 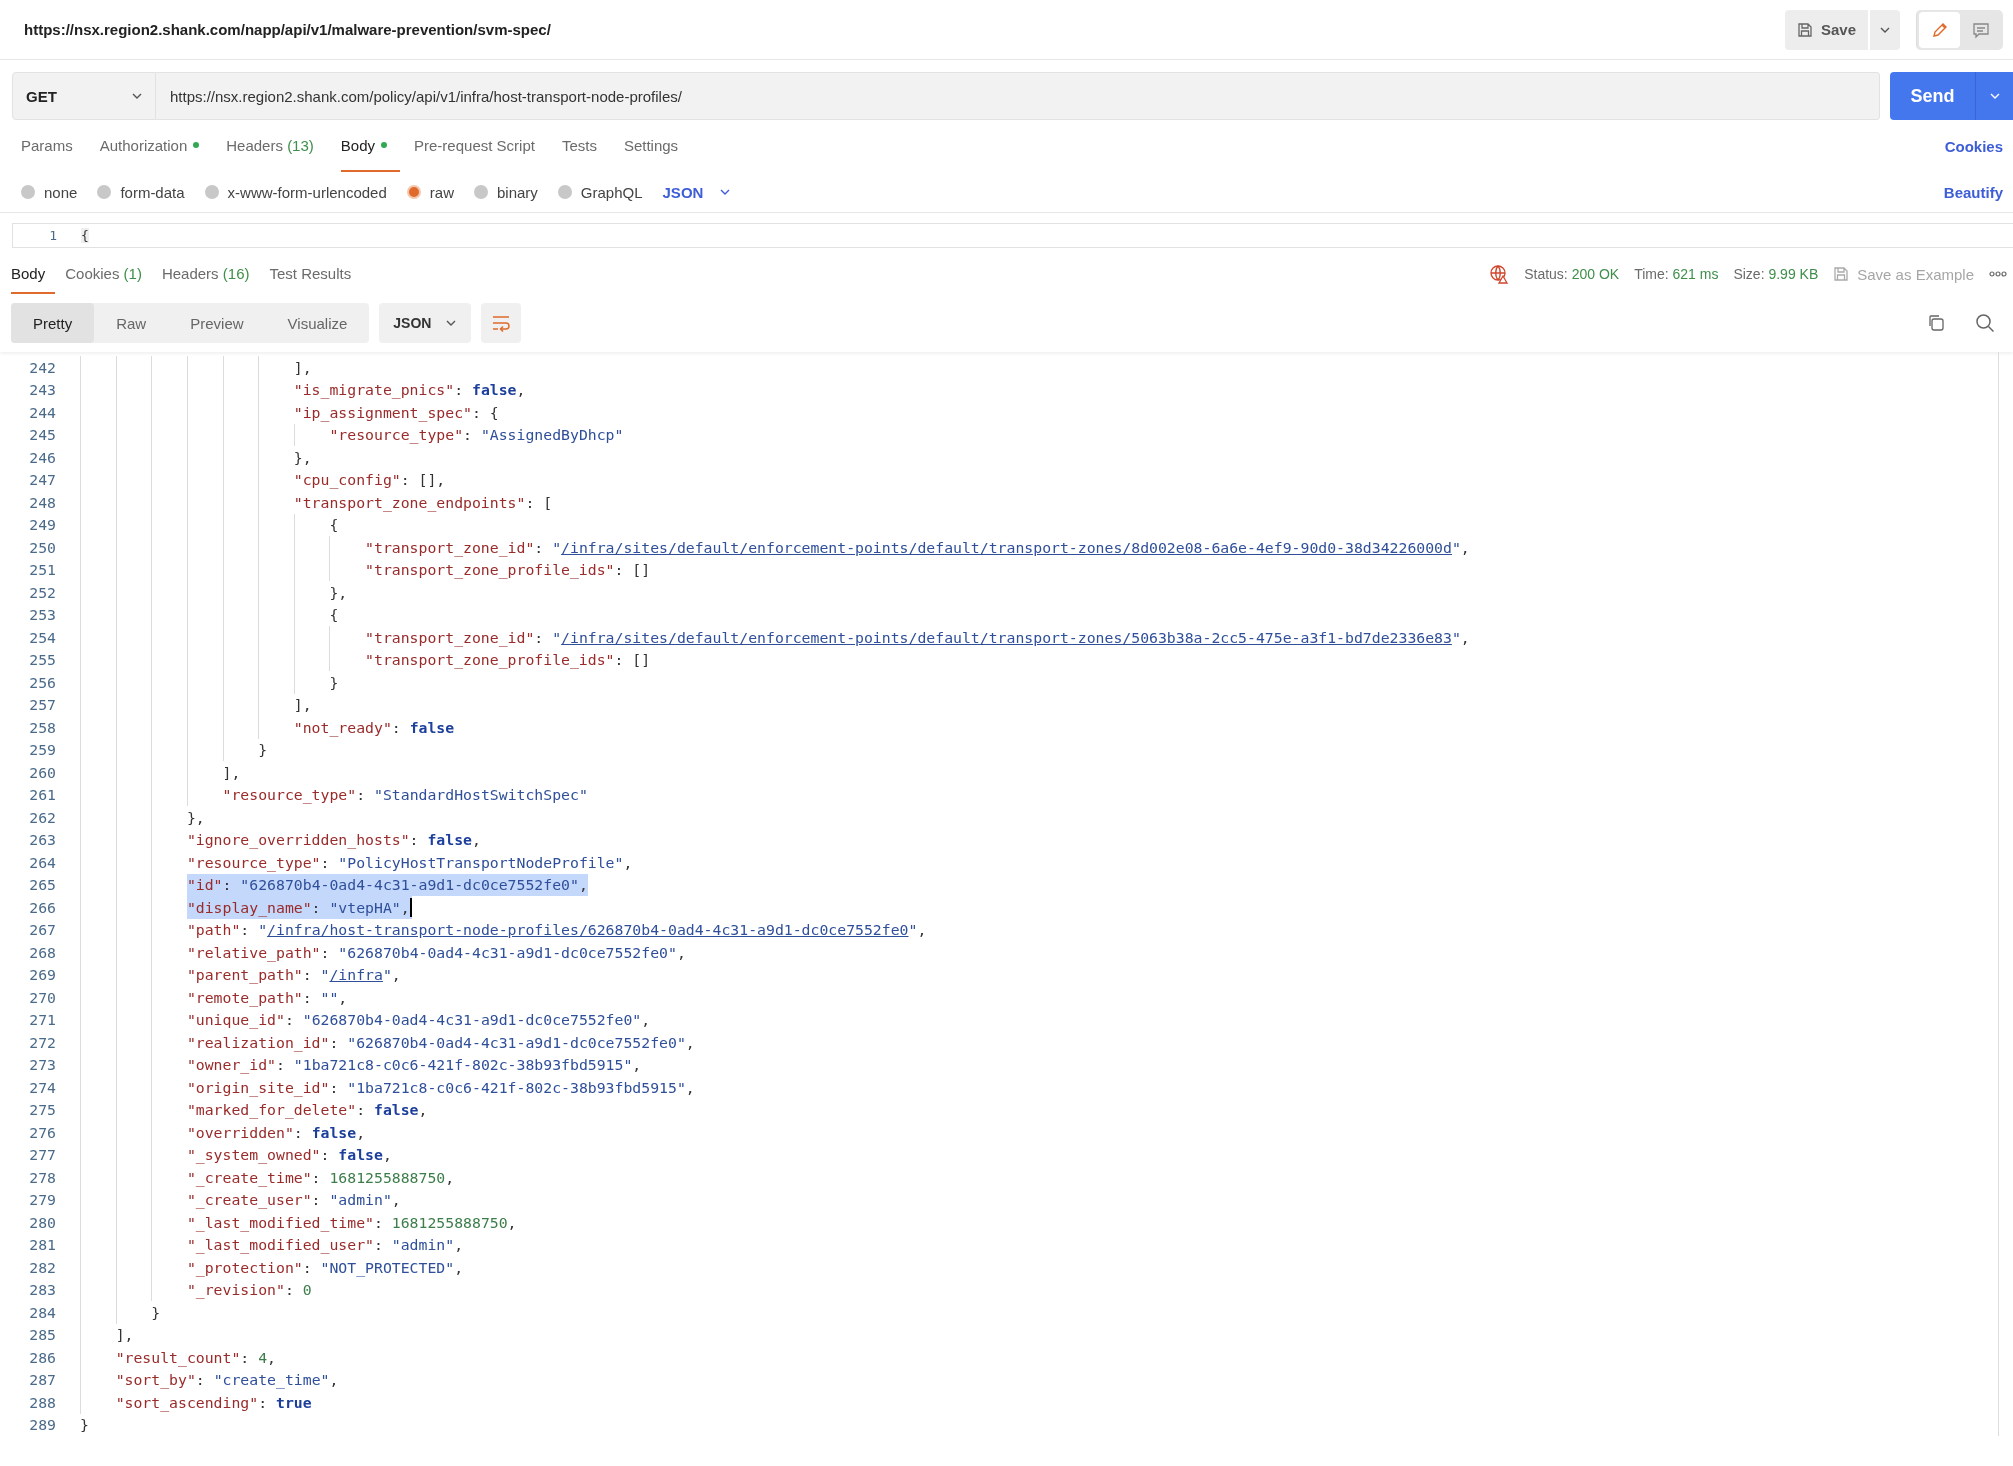 I want to click on wrap-lines-button, so click(x=501, y=323).